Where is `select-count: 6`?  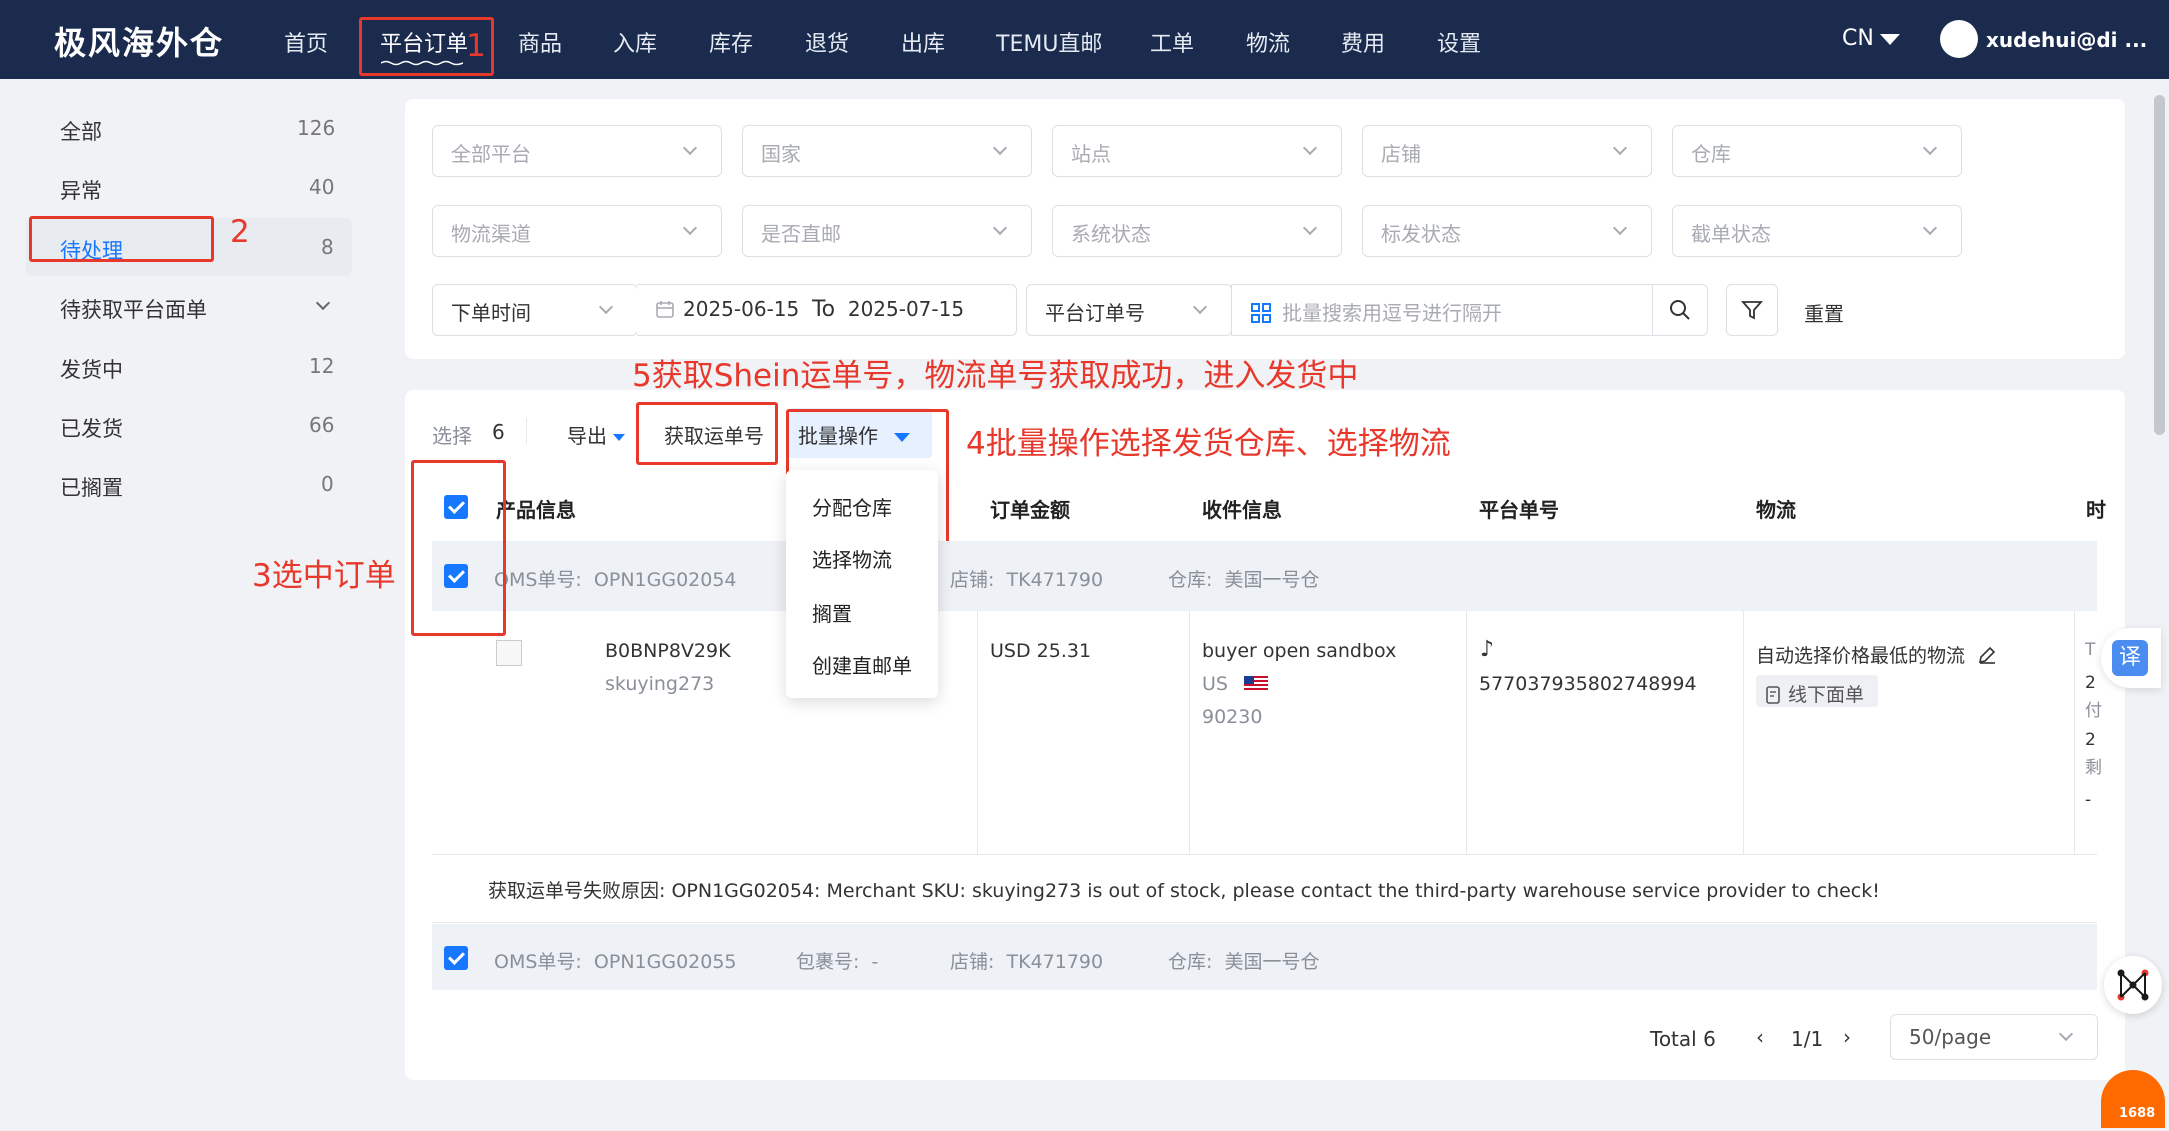
select-count: 6 is located at coordinates (498, 432).